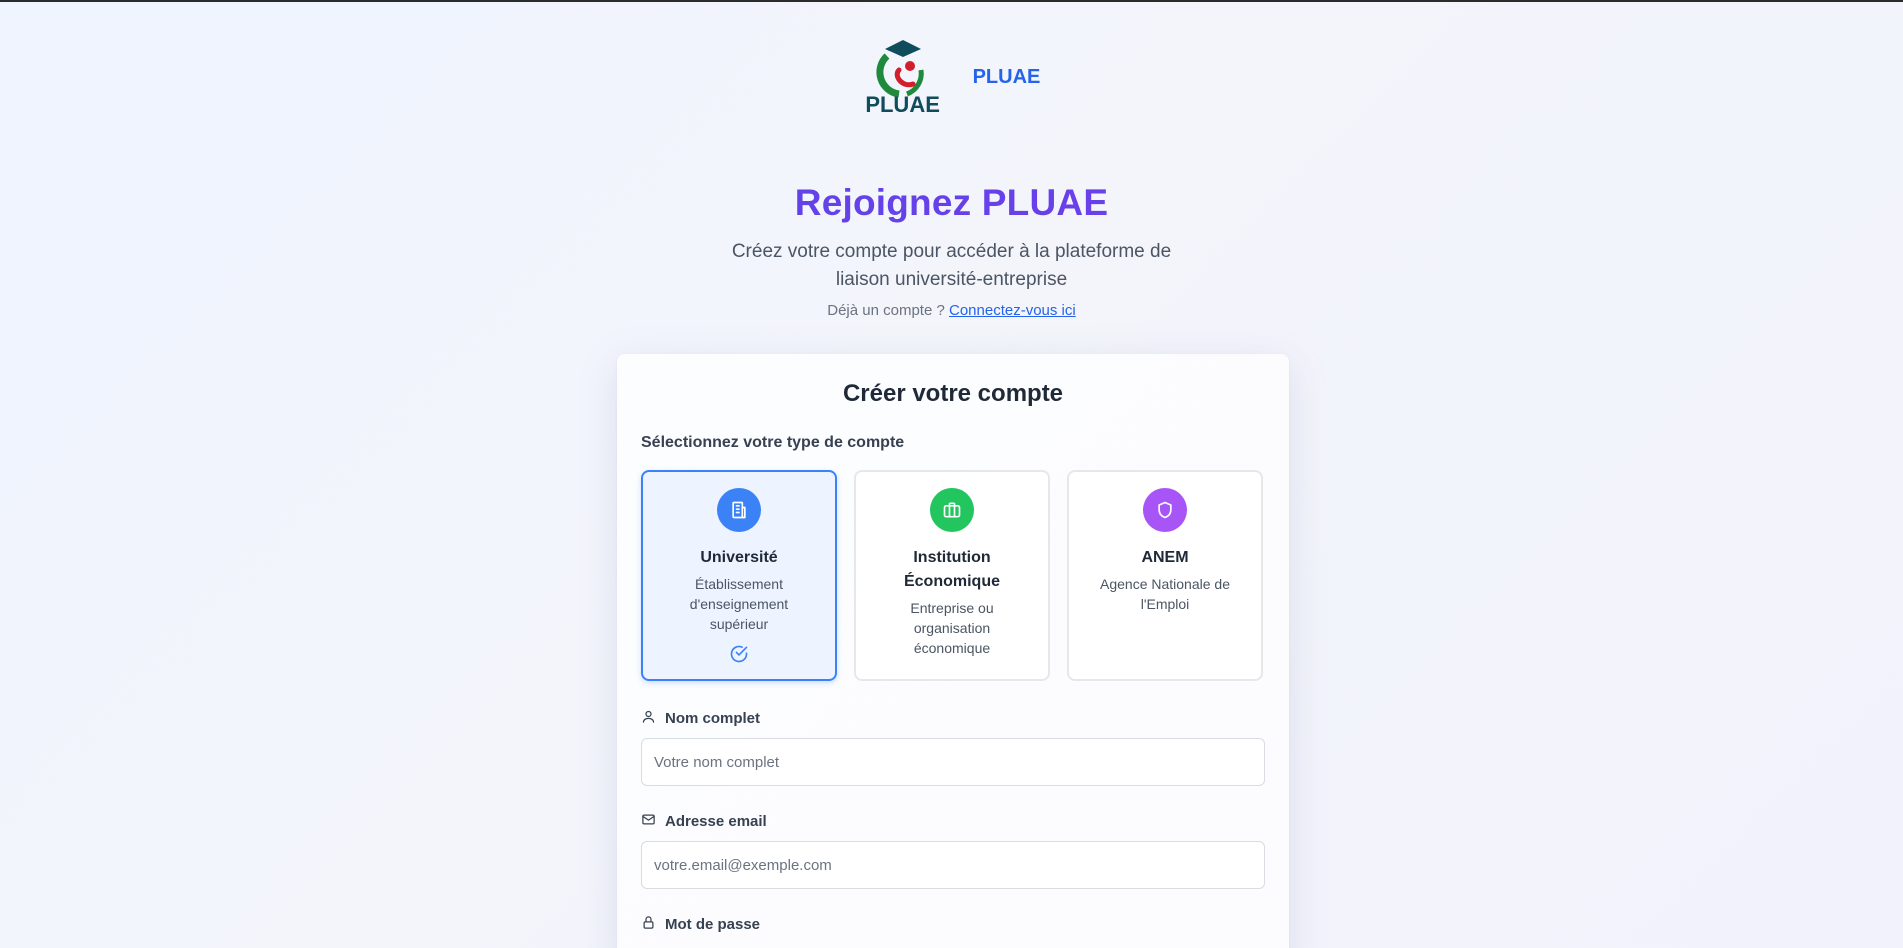 The image size is (1903, 948). What do you see at coordinates (886, 310) in the screenshot?
I see `login-prompt-text: Déjà un compte ?` at bounding box center [886, 310].